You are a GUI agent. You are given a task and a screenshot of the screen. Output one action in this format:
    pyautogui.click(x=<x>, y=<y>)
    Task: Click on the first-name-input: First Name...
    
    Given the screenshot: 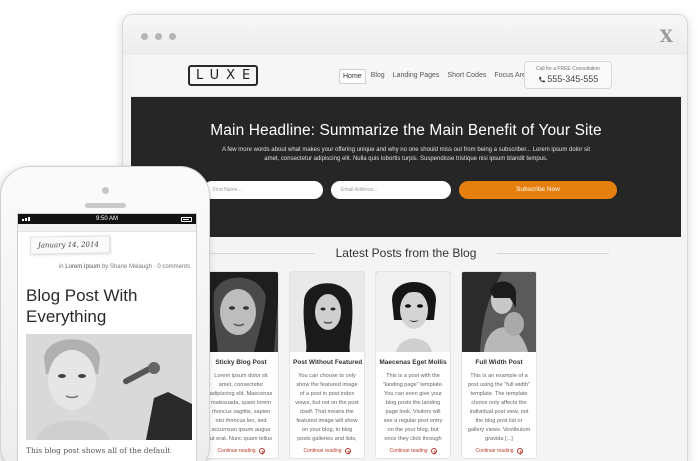 What is the action you would take?
    pyautogui.click(x=263, y=190)
    